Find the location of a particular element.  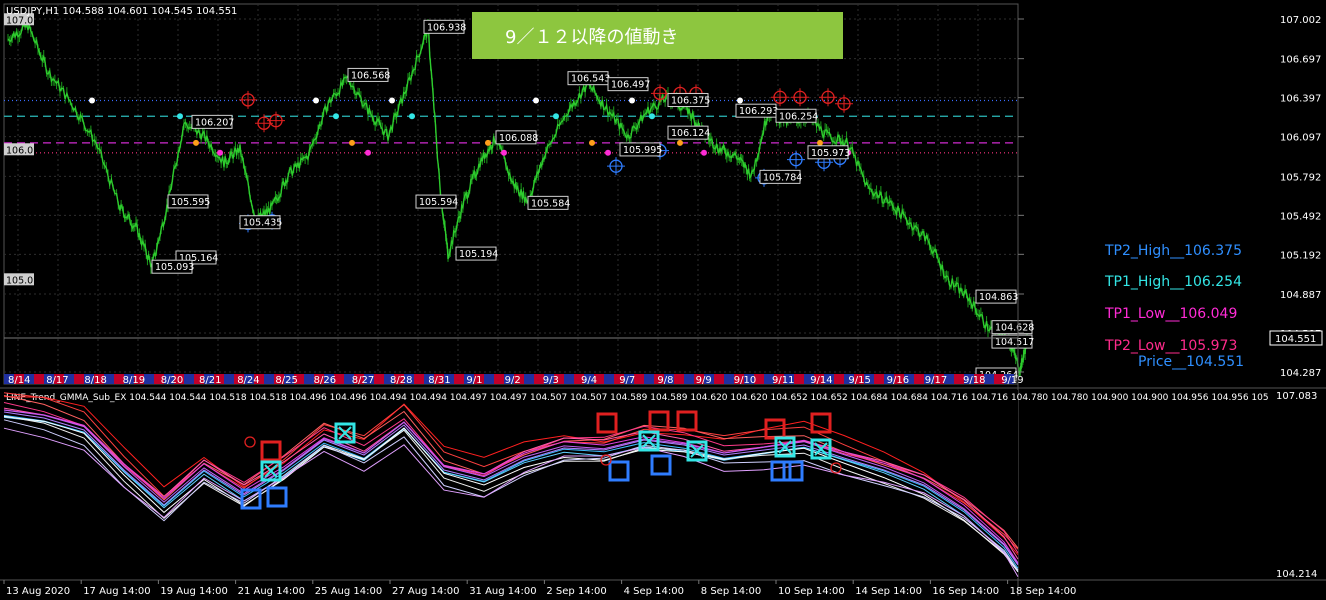

price-label: 106.568 is located at coordinates (370, 75).